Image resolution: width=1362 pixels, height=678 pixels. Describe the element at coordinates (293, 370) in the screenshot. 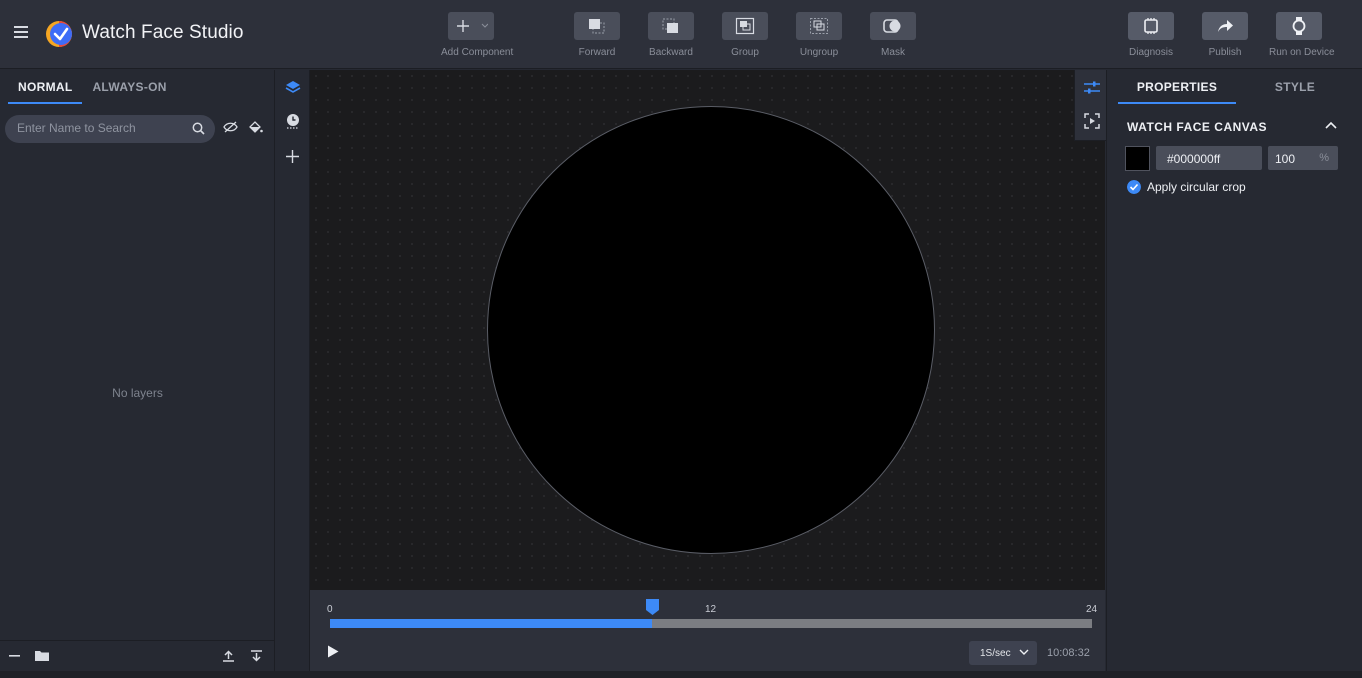

I see `panel-switcher` at that location.